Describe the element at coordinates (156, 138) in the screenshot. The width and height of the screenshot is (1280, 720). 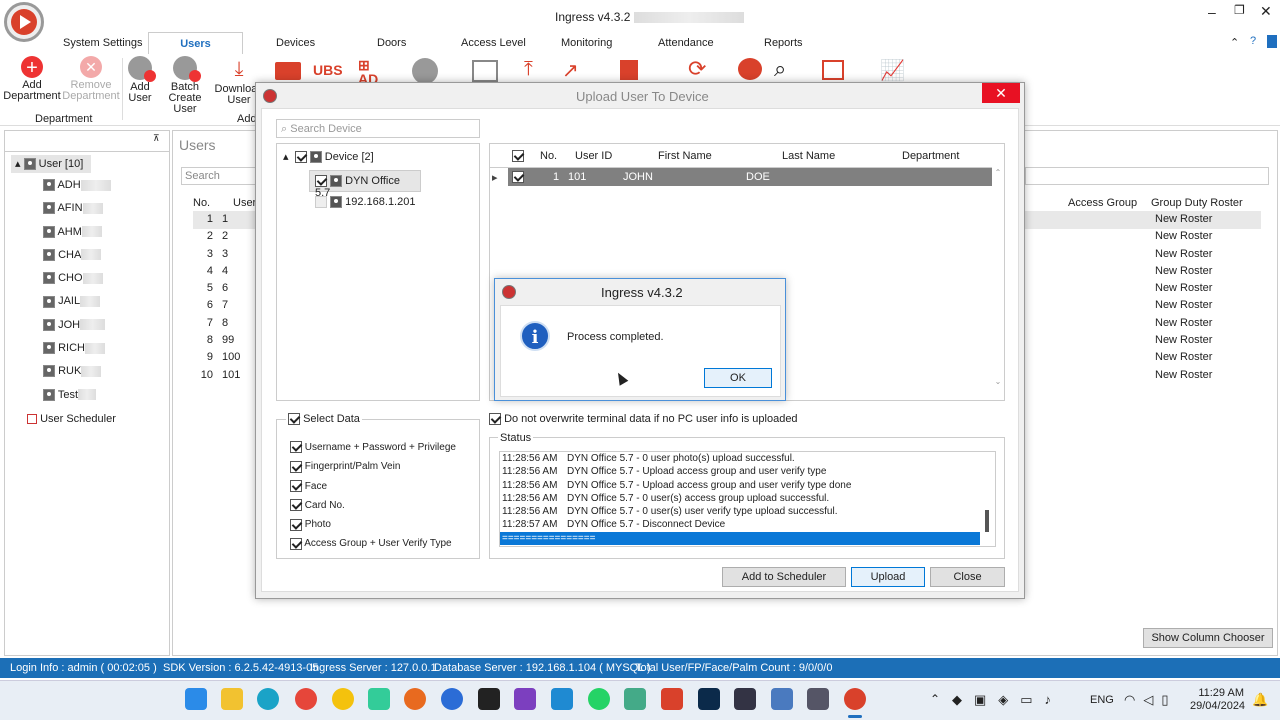
I see `pin-icon: ⊼` at that location.